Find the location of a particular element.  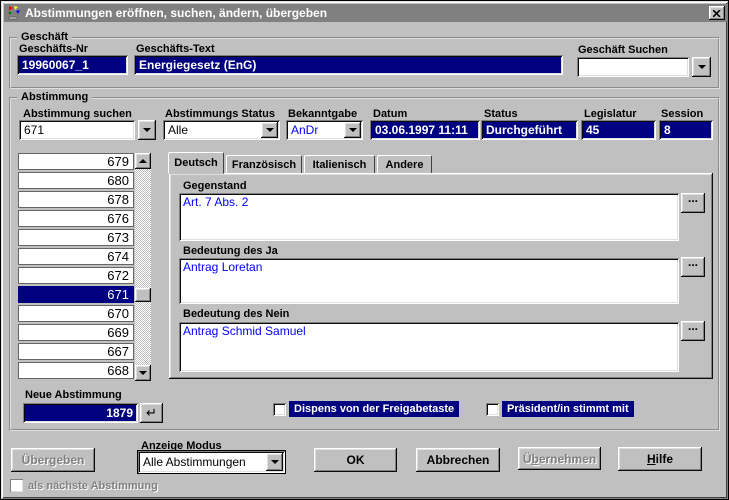

enter-icon: ↵ is located at coordinates (151, 413).